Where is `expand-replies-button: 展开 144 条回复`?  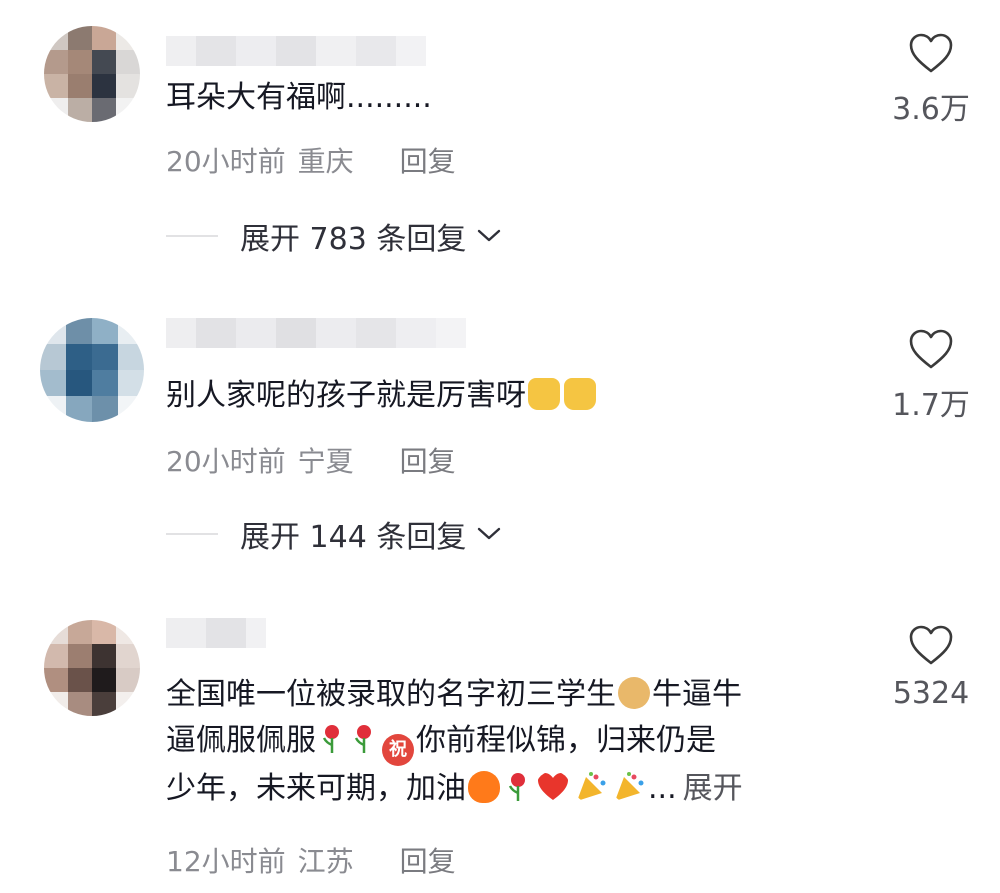
expand-replies-button: 展开 144 条回复 is located at coordinates (334, 534).